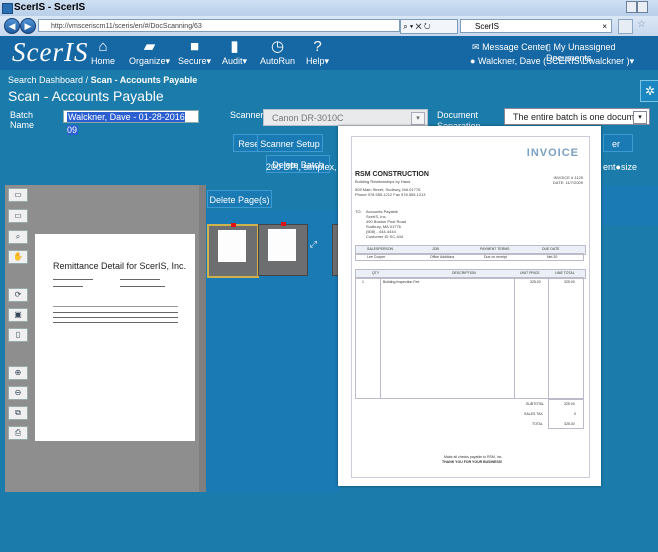  What do you see at coordinates (530, 273) in the screenshot?
I see `items-header: UNIT PRICE` at bounding box center [530, 273].